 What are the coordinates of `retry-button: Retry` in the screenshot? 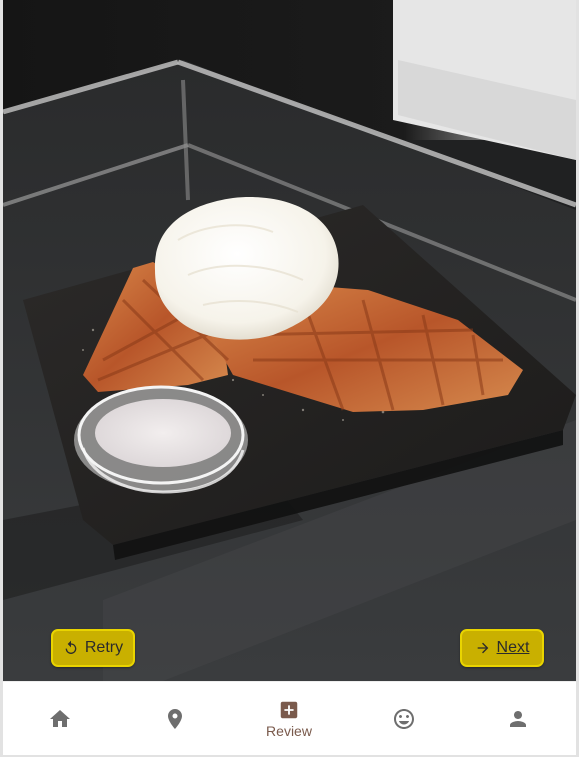 It's located at (93, 648).